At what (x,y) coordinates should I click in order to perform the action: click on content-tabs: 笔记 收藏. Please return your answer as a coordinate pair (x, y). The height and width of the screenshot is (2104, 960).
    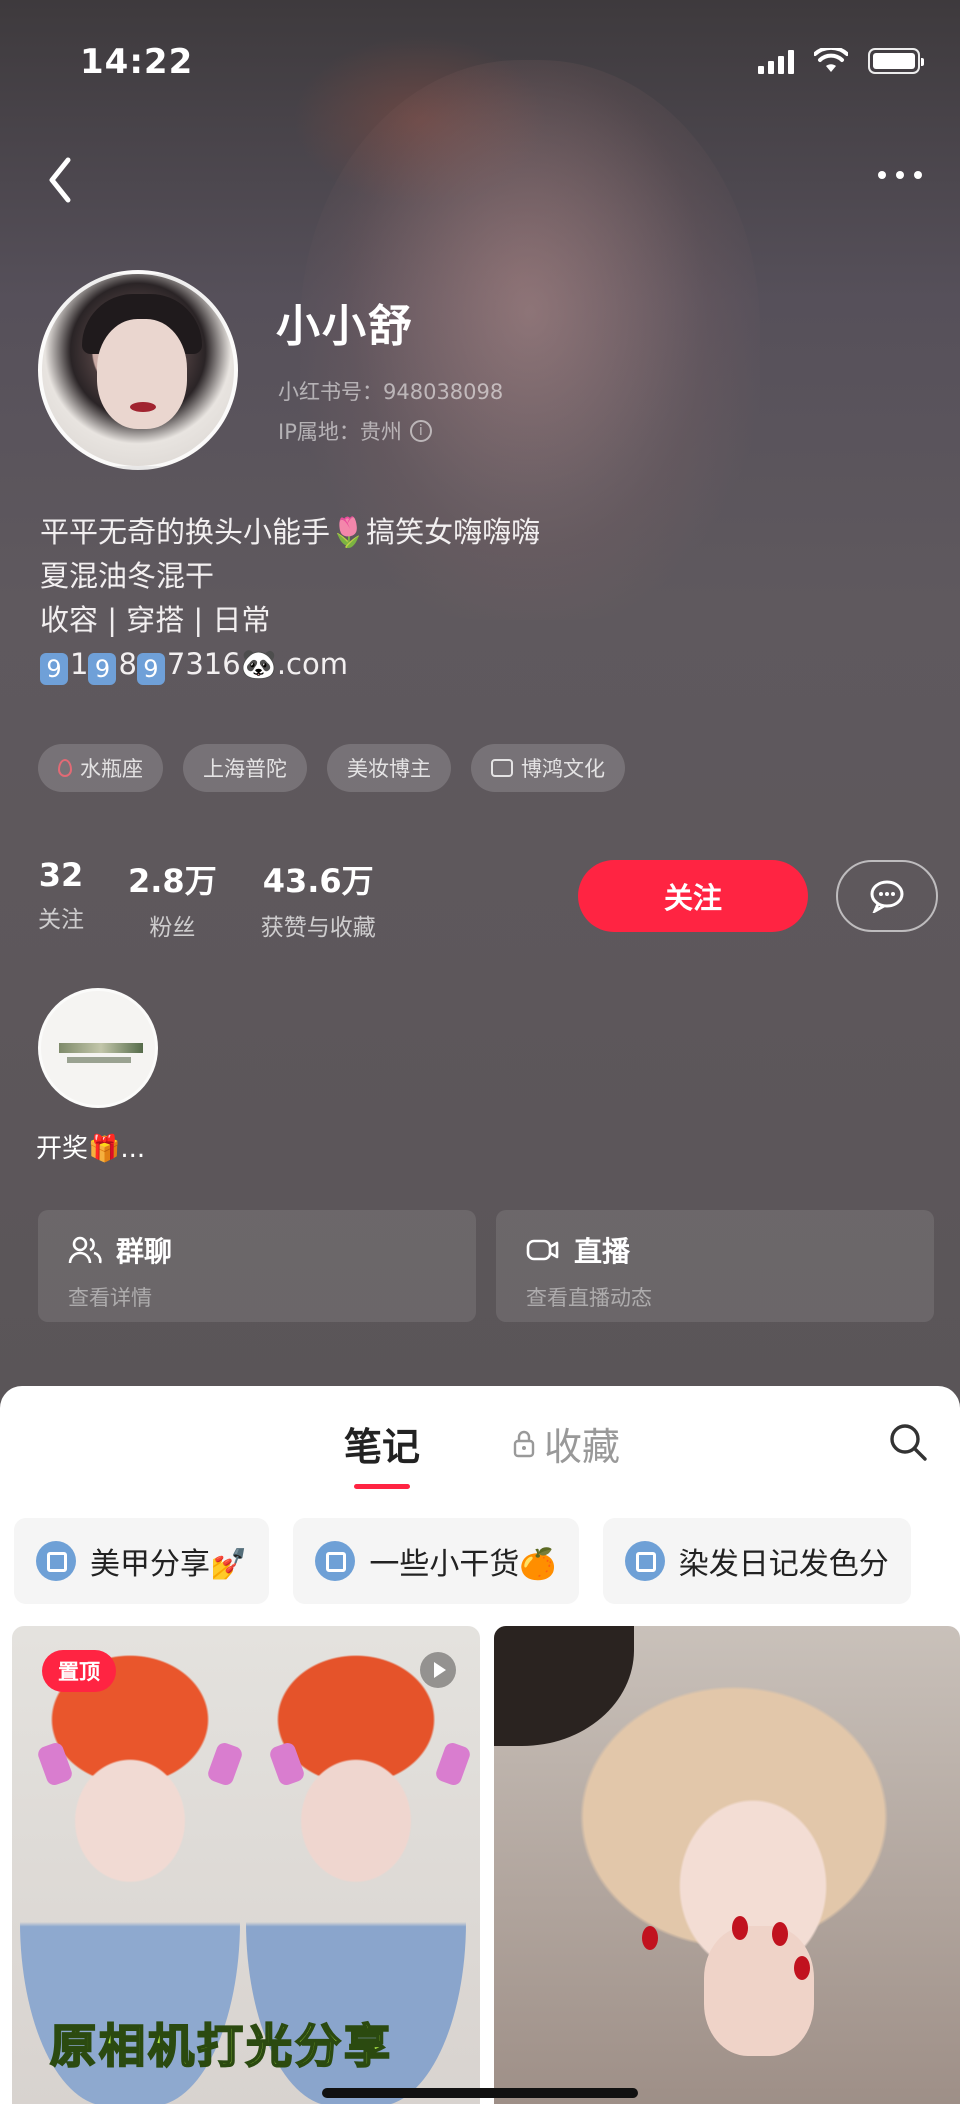
    Looking at the image, I should click on (480, 1442).